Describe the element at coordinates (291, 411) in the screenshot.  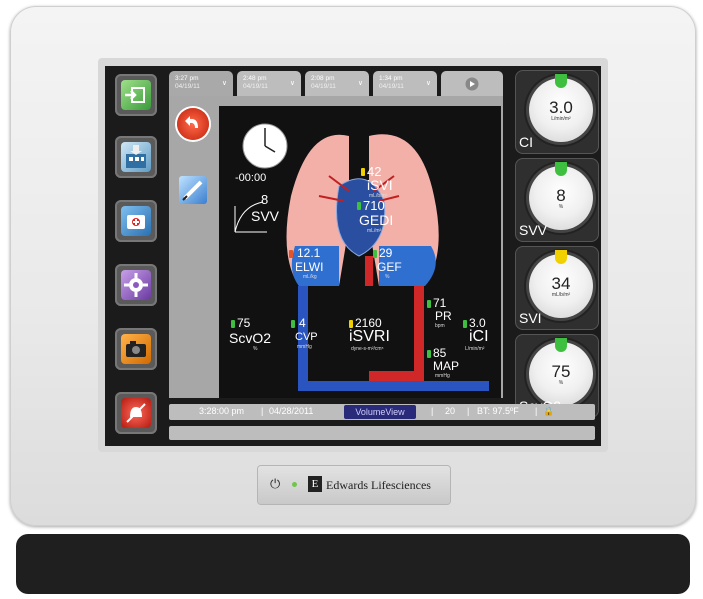
I see `status-date: 04/28/2011` at that location.